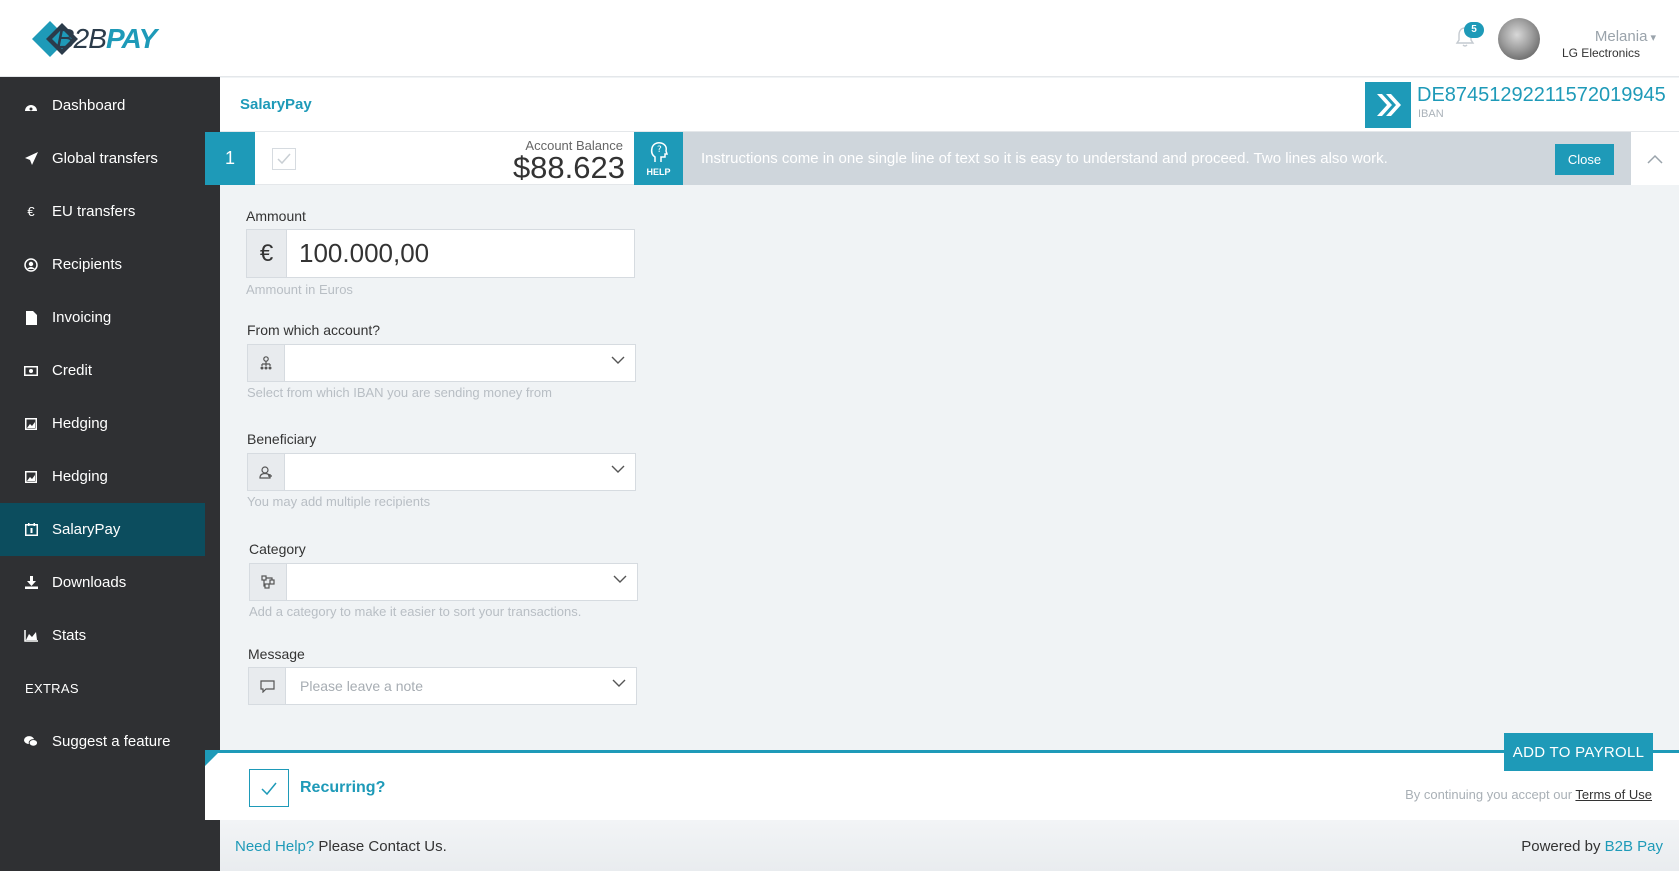  Describe the element at coordinates (89, 582) in the screenshot. I see `sidebar-item-label: Downloads` at that location.